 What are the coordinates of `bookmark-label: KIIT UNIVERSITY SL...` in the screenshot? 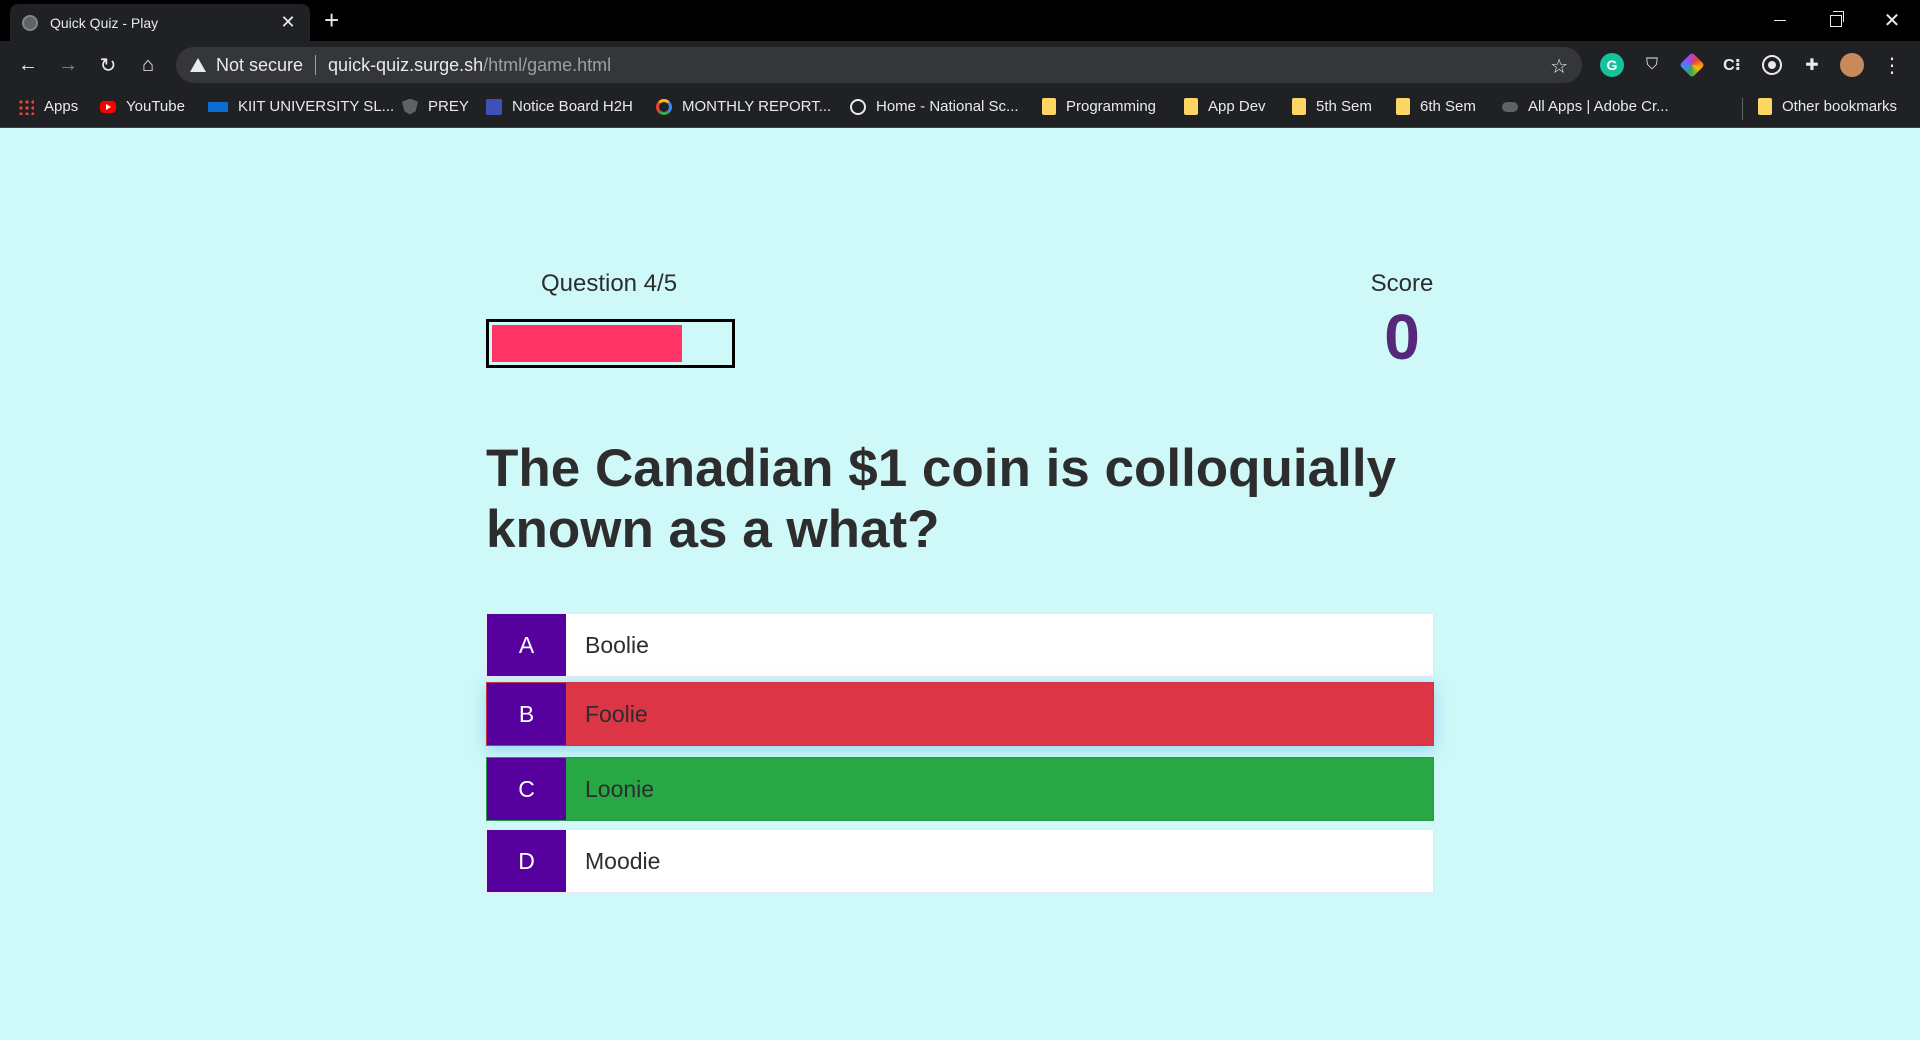 It's located at (316, 106).